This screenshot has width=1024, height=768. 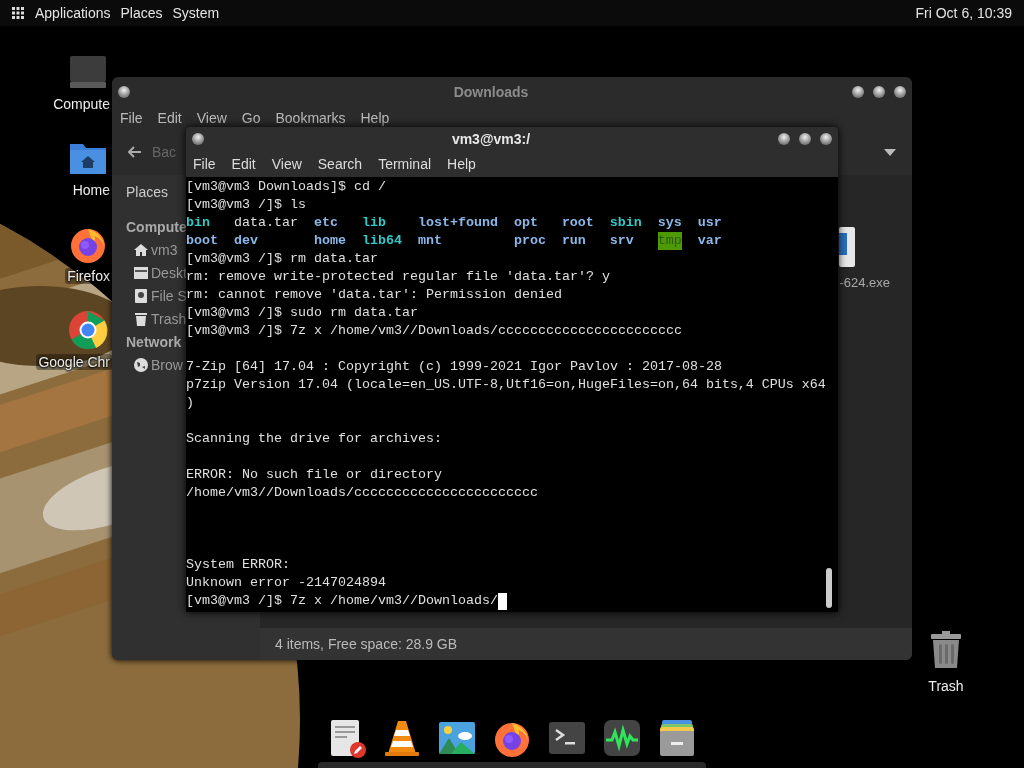 What do you see at coordinates (622, 738) in the screenshot?
I see `system-monitor-icon` at bounding box center [622, 738].